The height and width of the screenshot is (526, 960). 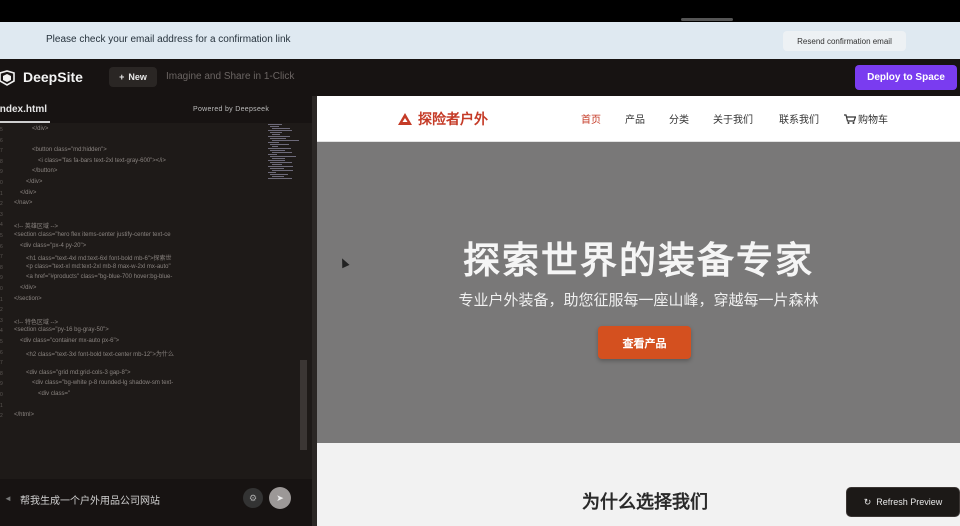 What do you see at coordinates (844, 41) in the screenshot?
I see `resend-confirmation-button: Resend confirmation email` at bounding box center [844, 41].